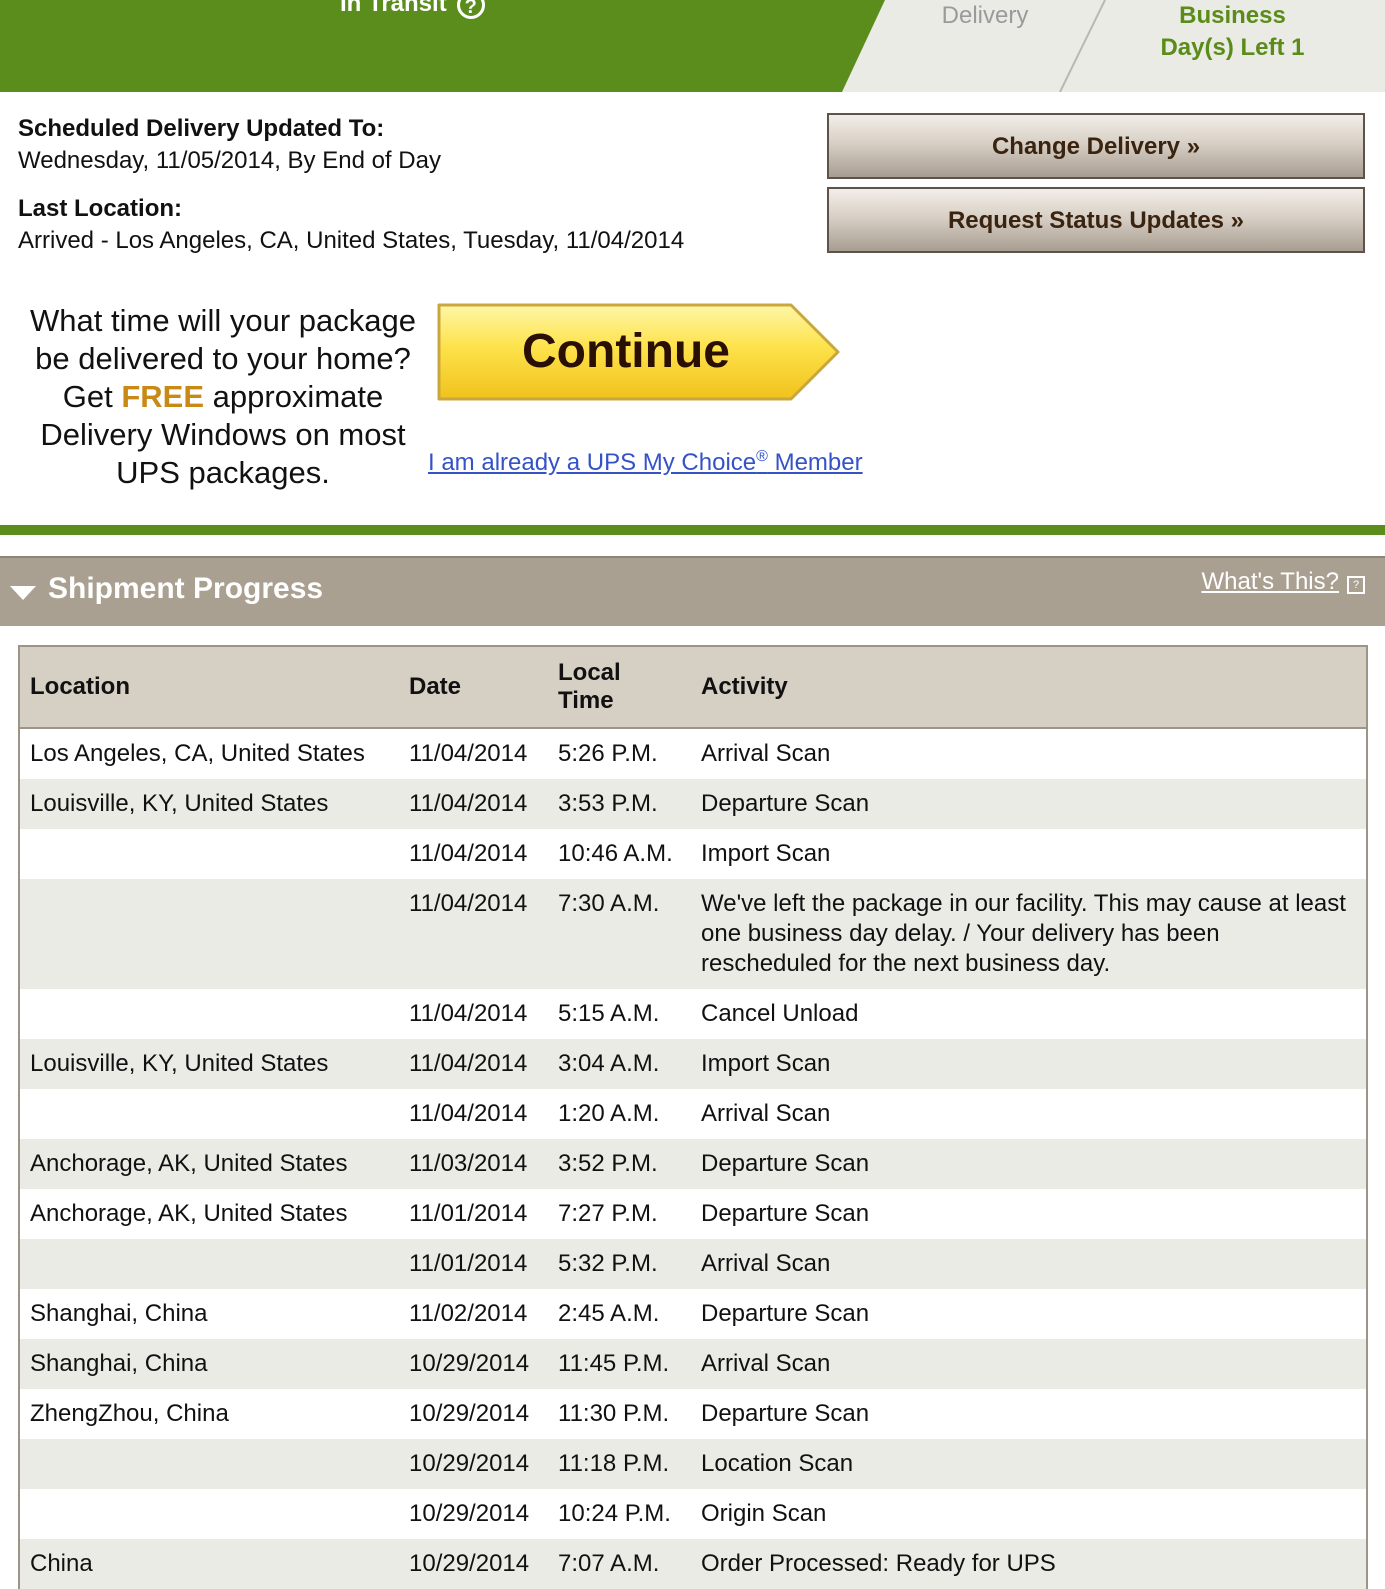 This screenshot has width=1385, height=1589. What do you see at coordinates (619, 1164) in the screenshot?
I see `cell-local-time: 3:52 P.M.` at bounding box center [619, 1164].